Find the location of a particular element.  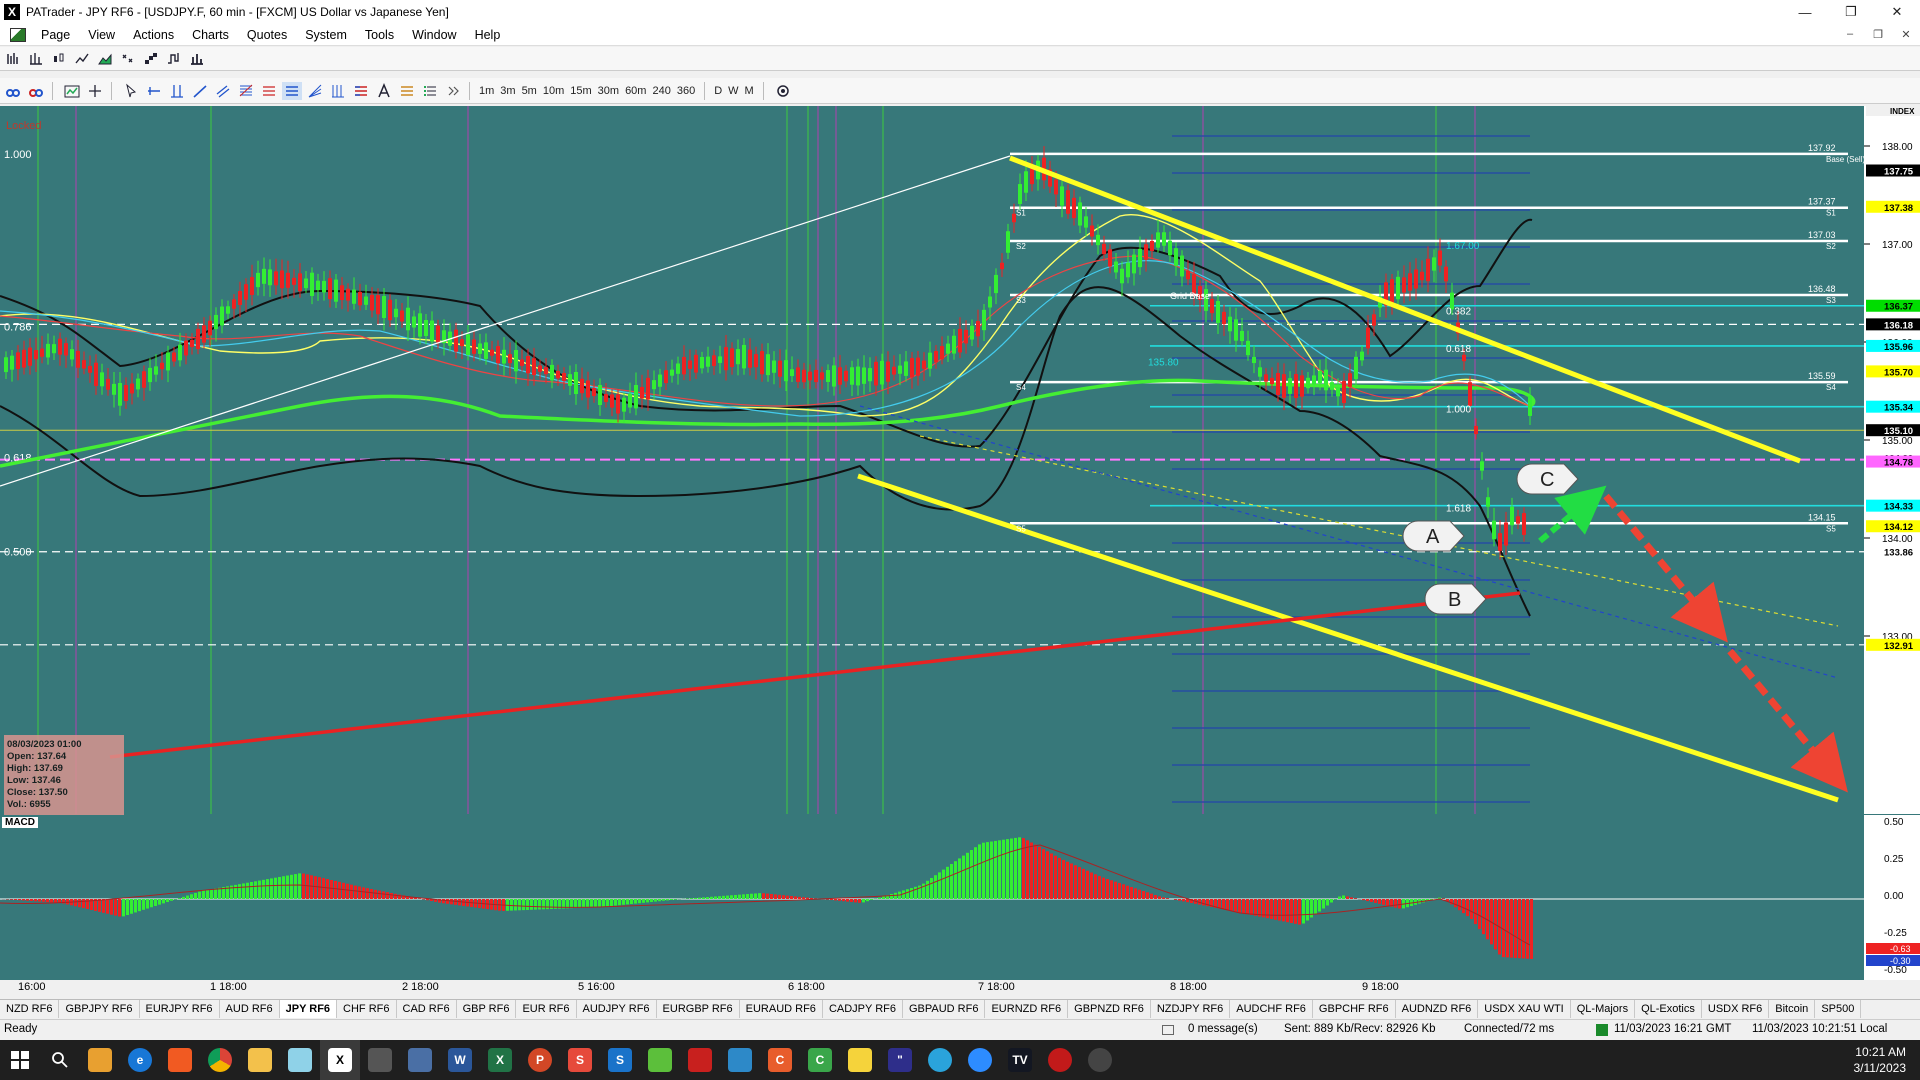

menu-tools: Tools is located at coordinates (379, 35).